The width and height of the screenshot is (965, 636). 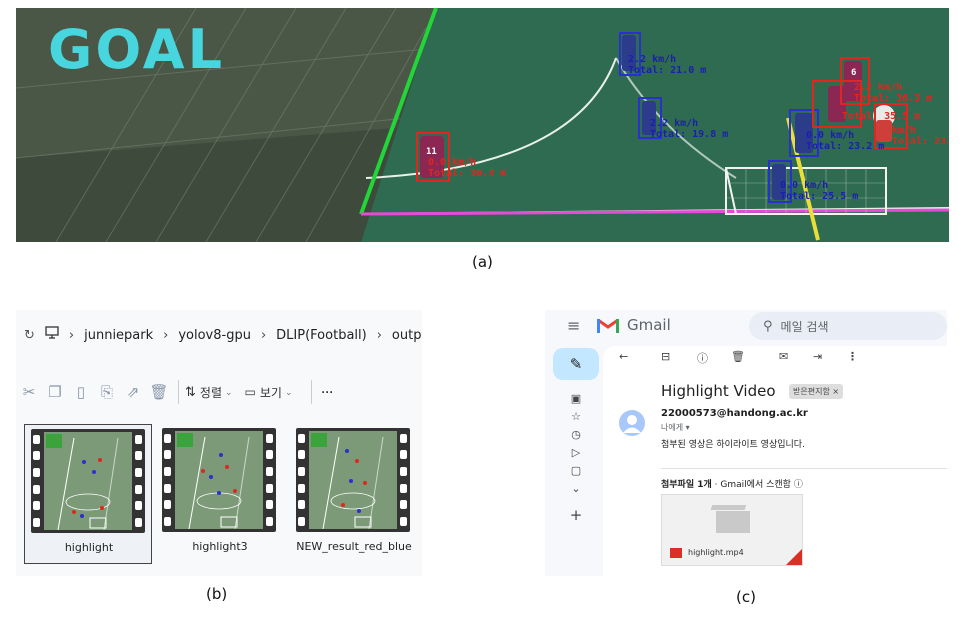 What do you see at coordinates (133, 392) in the screenshot?
I see `share-icon: ⇗` at bounding box center [133, 392].